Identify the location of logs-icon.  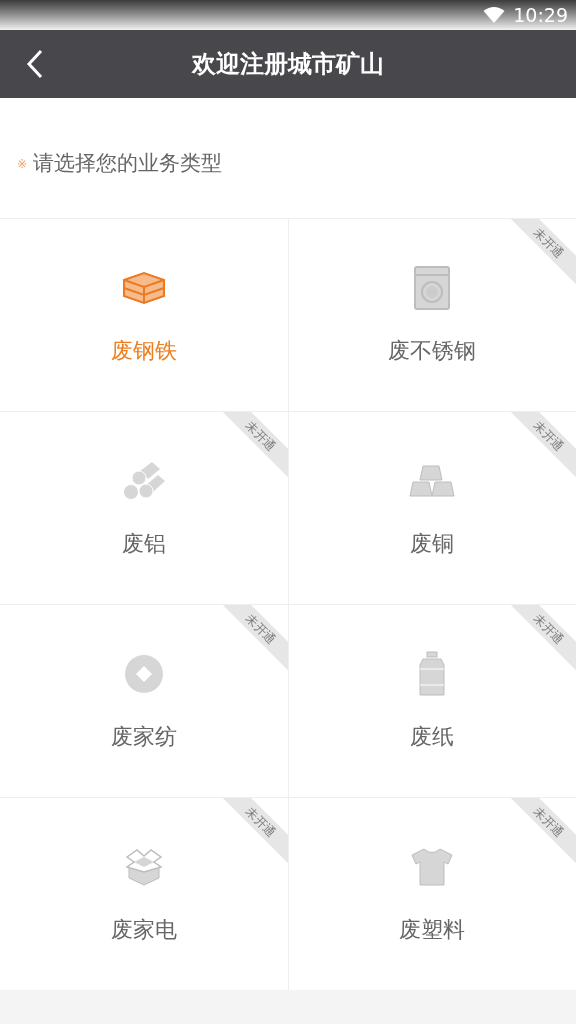
(143, 480).